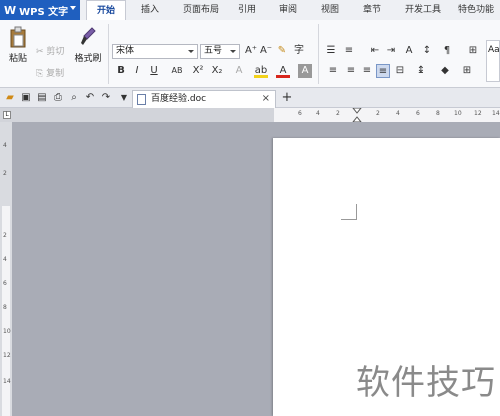 The width and height of the screenshot is (500, 416). I want to click on grow-font-icon: A⁺, so click(251, 51).